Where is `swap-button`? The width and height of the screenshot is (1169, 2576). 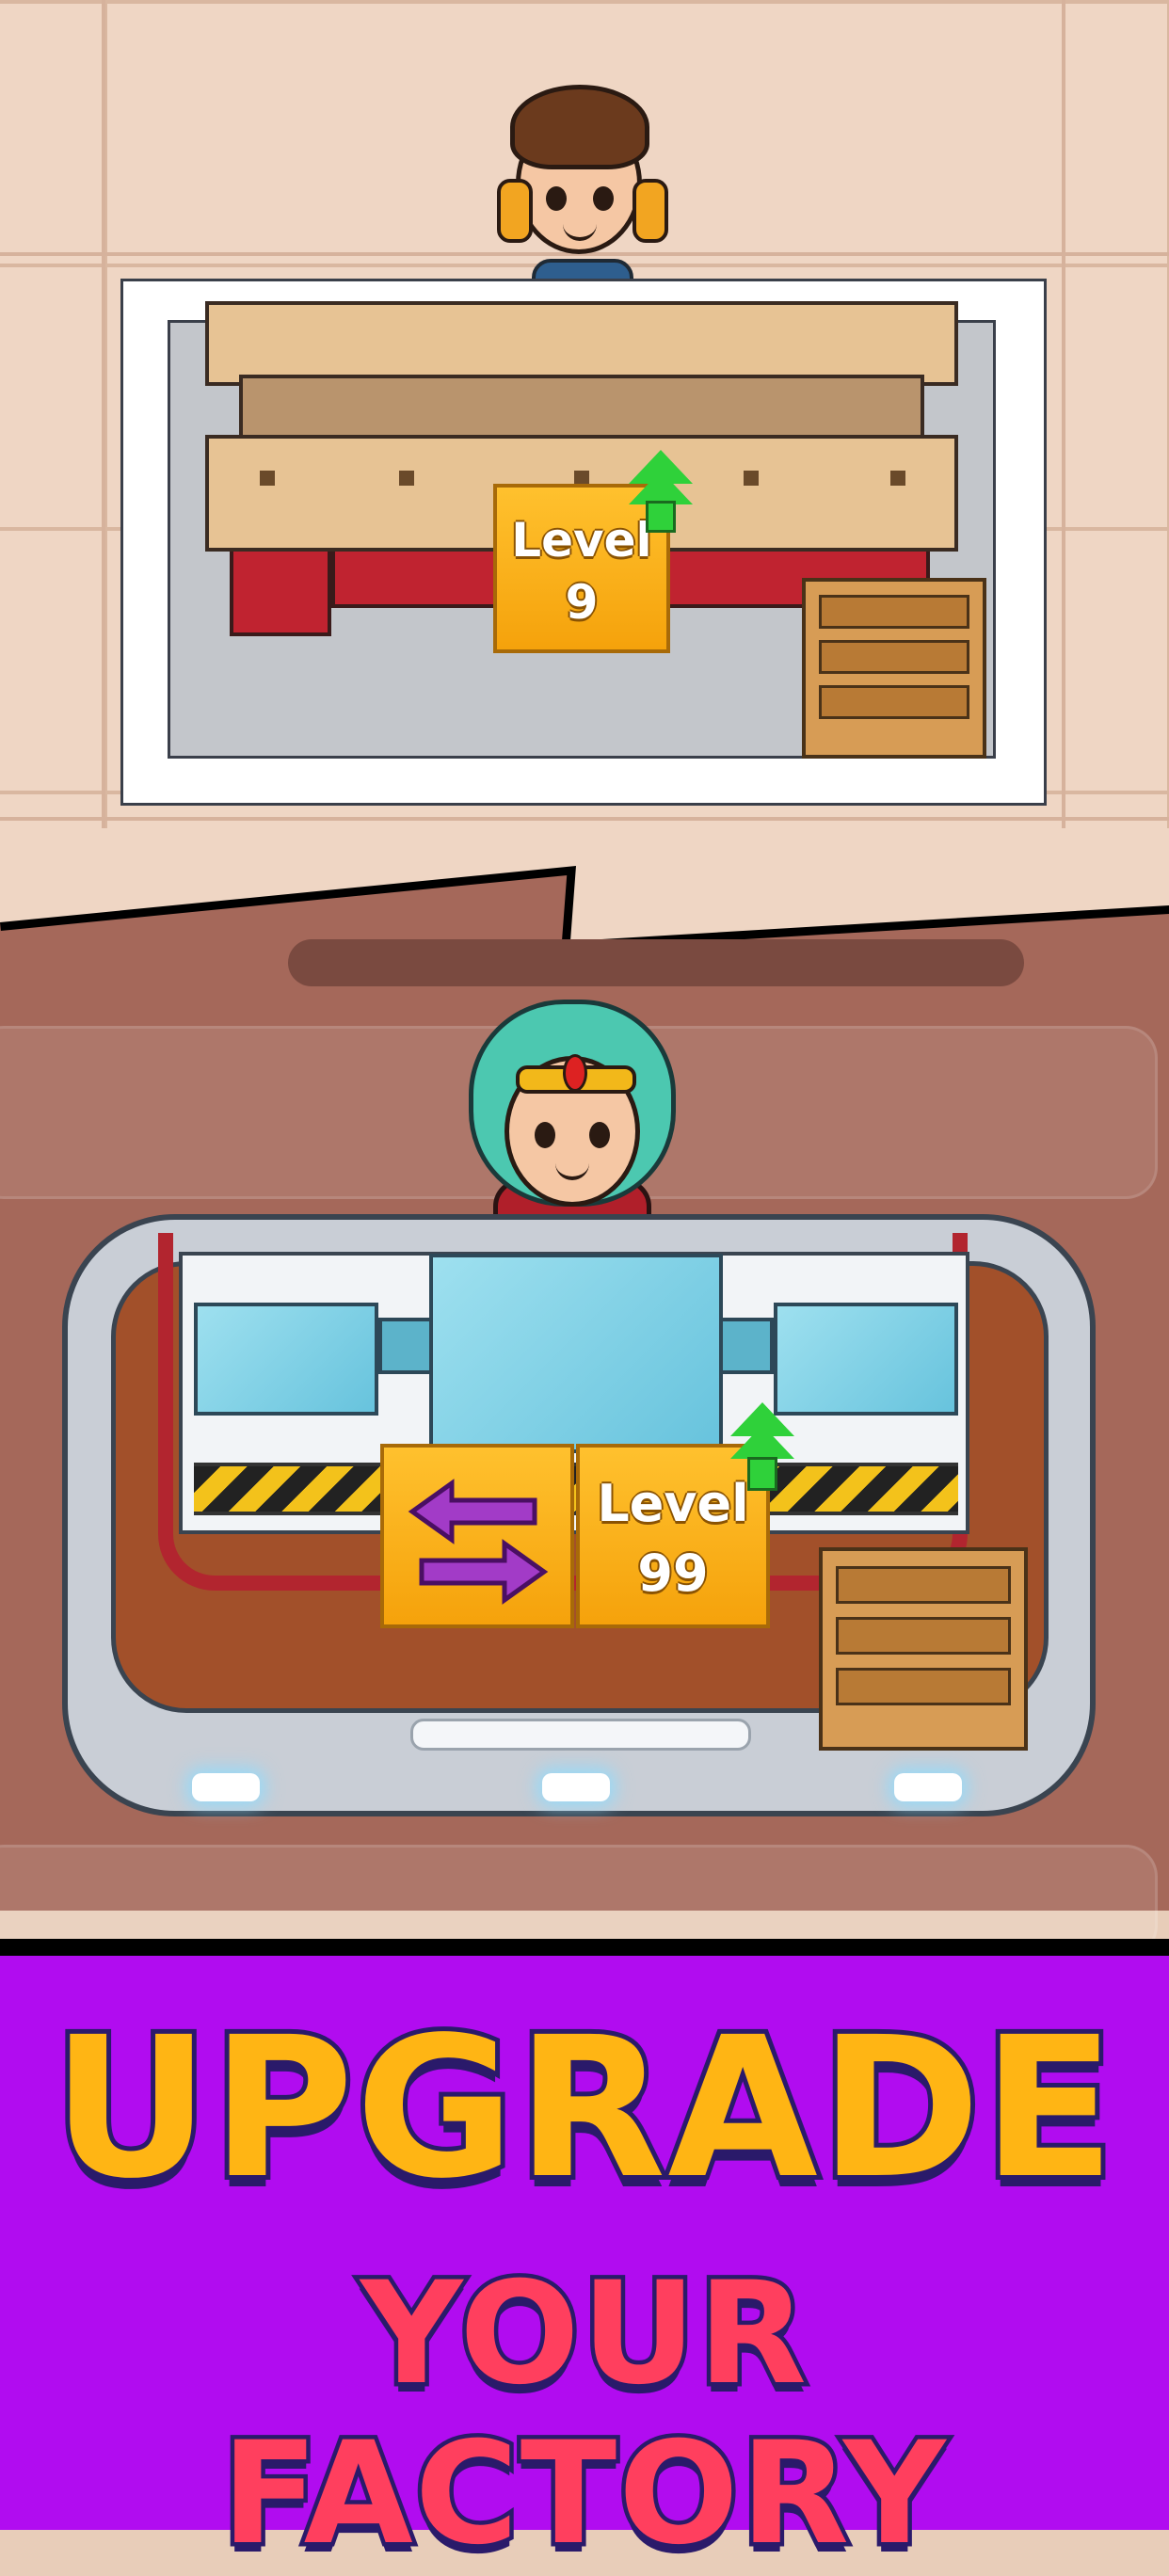
swap-button is located at coordinates (477, 1536).